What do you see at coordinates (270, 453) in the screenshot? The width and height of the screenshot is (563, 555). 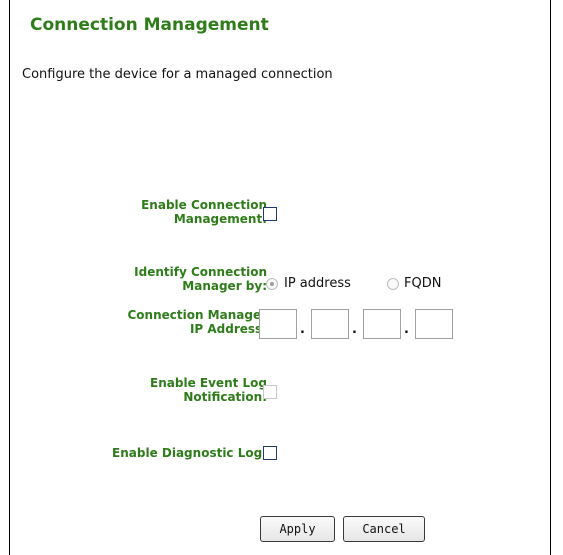 I see `enable-diagnostic-log-checkbox` at bounding box center [270, 453].